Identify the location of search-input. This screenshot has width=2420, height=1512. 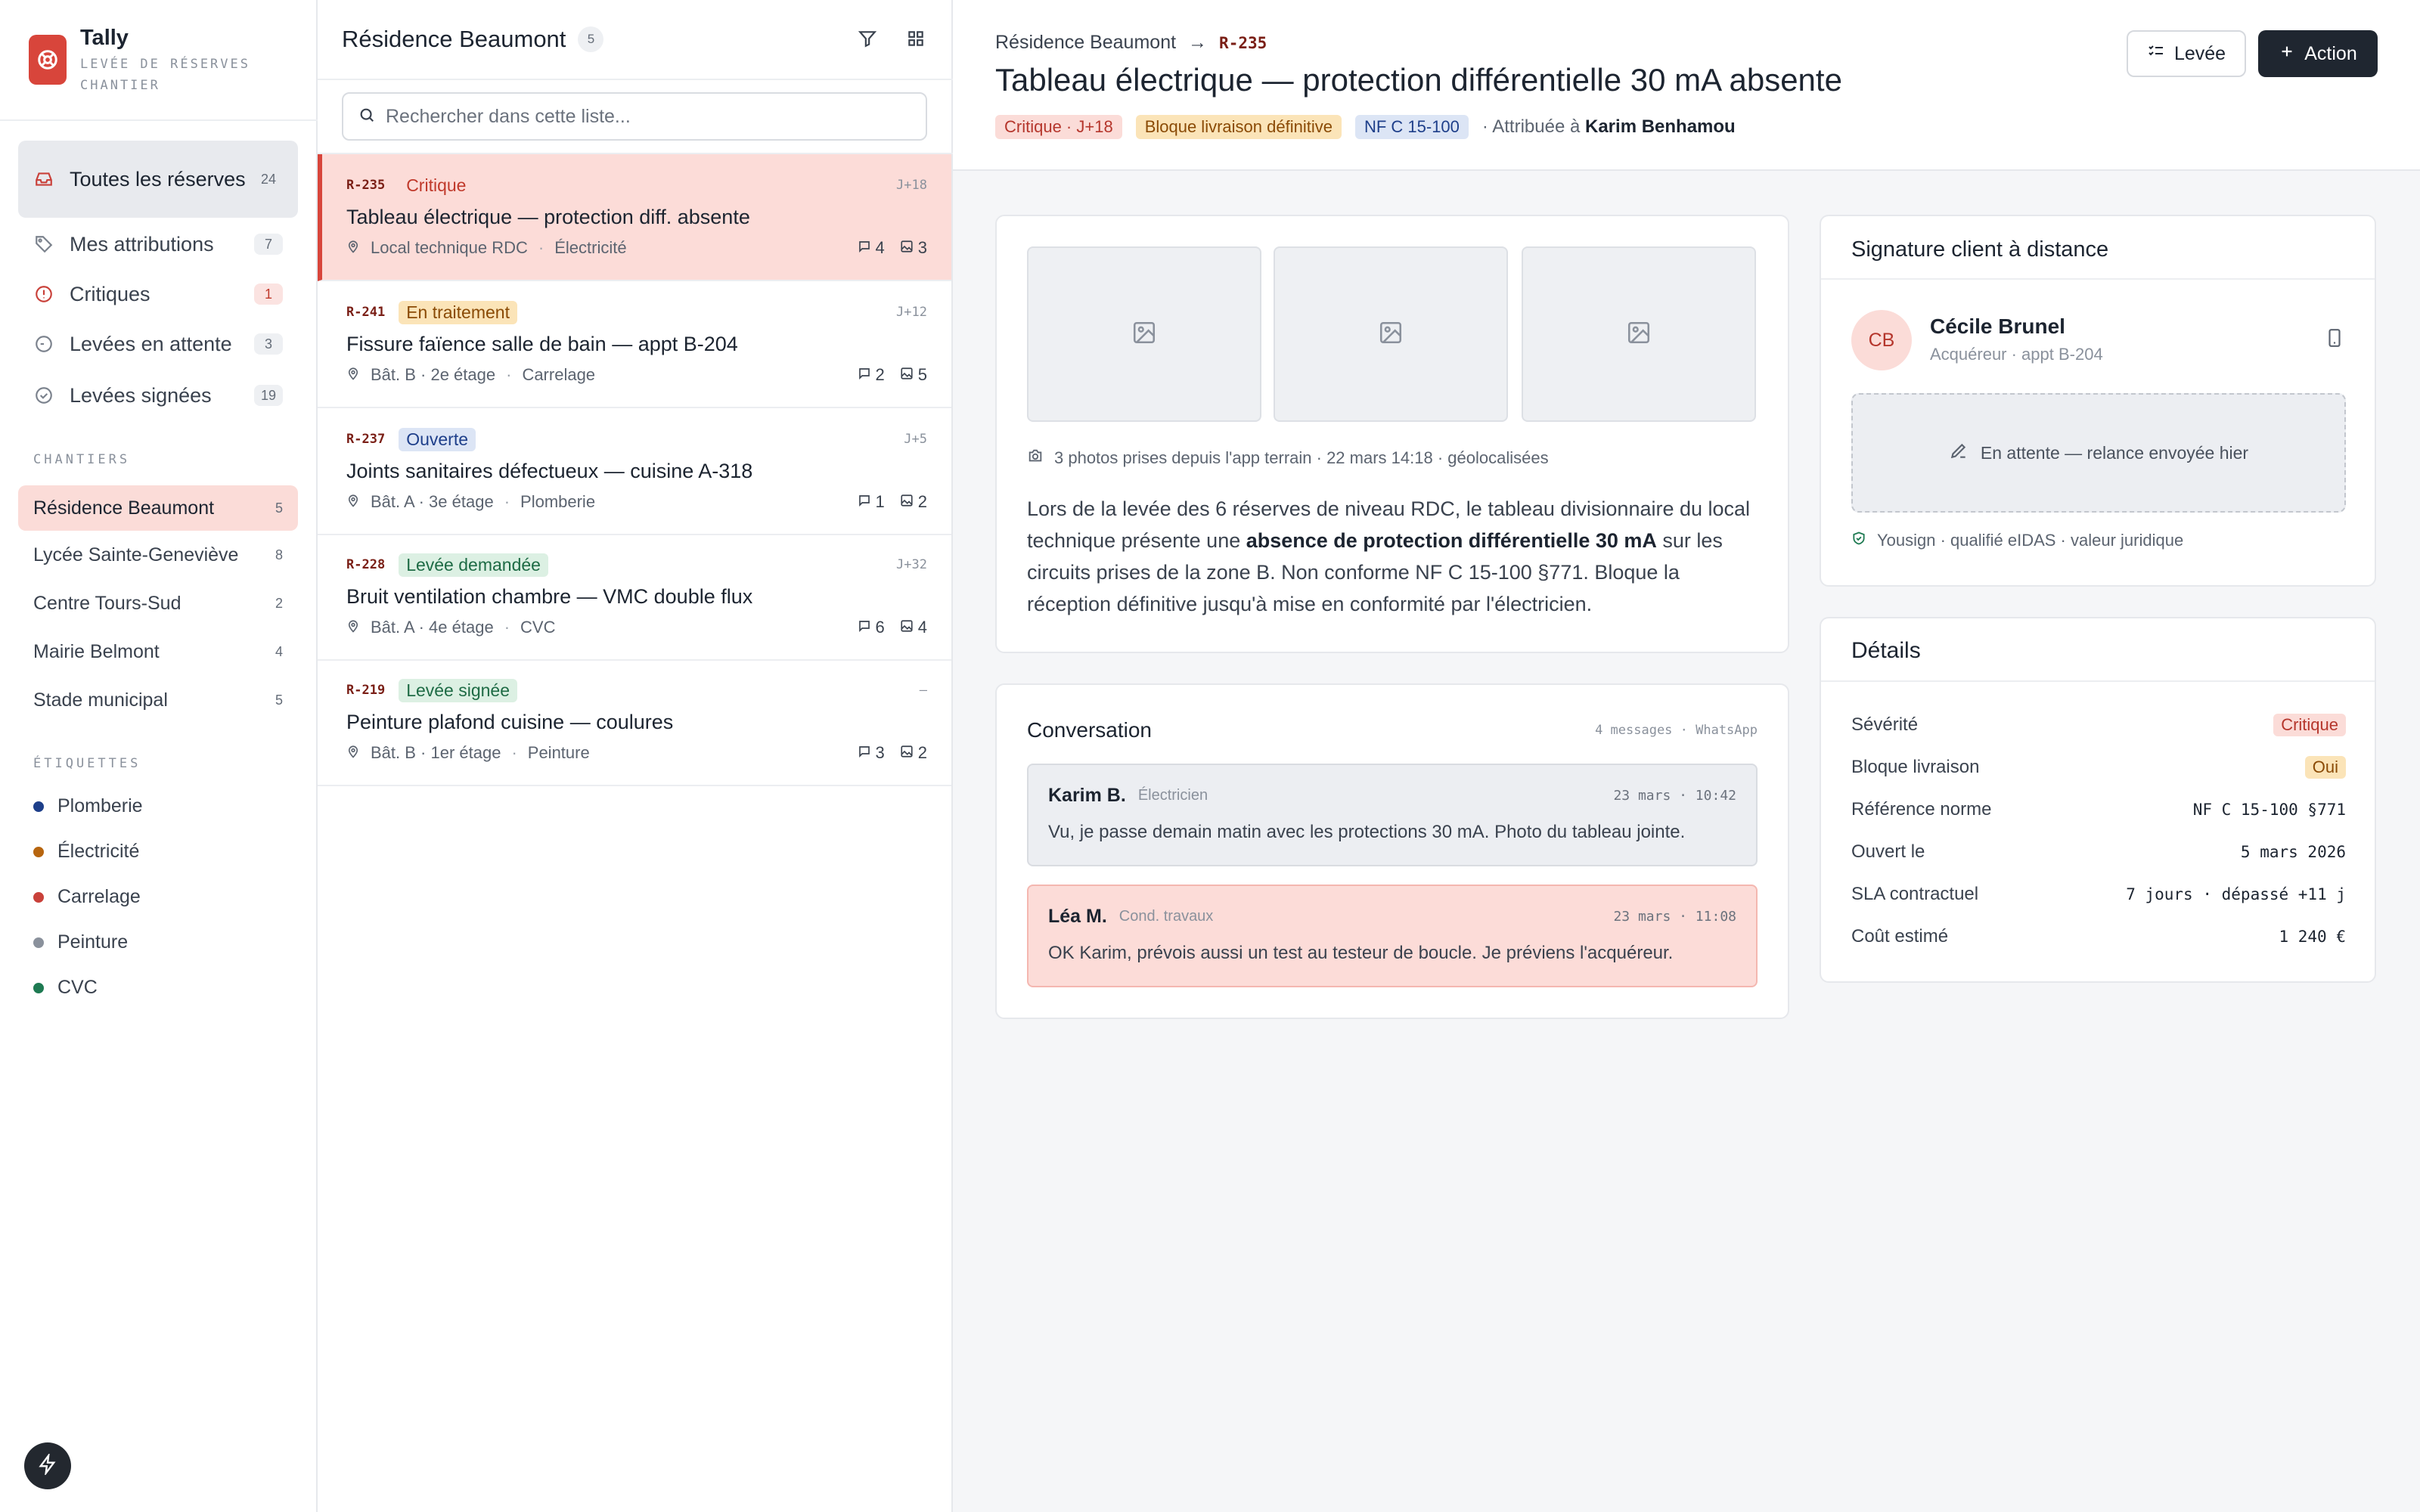
(643, 117).